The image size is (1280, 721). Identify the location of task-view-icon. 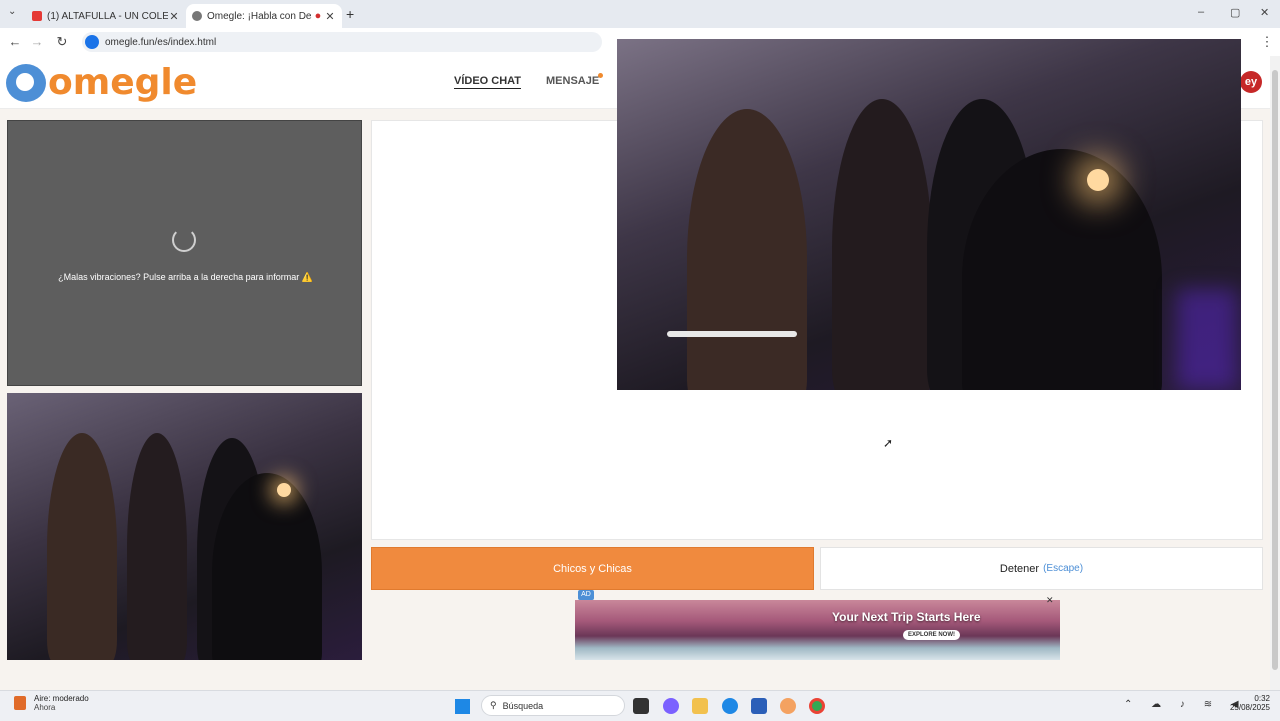
(641, 706).